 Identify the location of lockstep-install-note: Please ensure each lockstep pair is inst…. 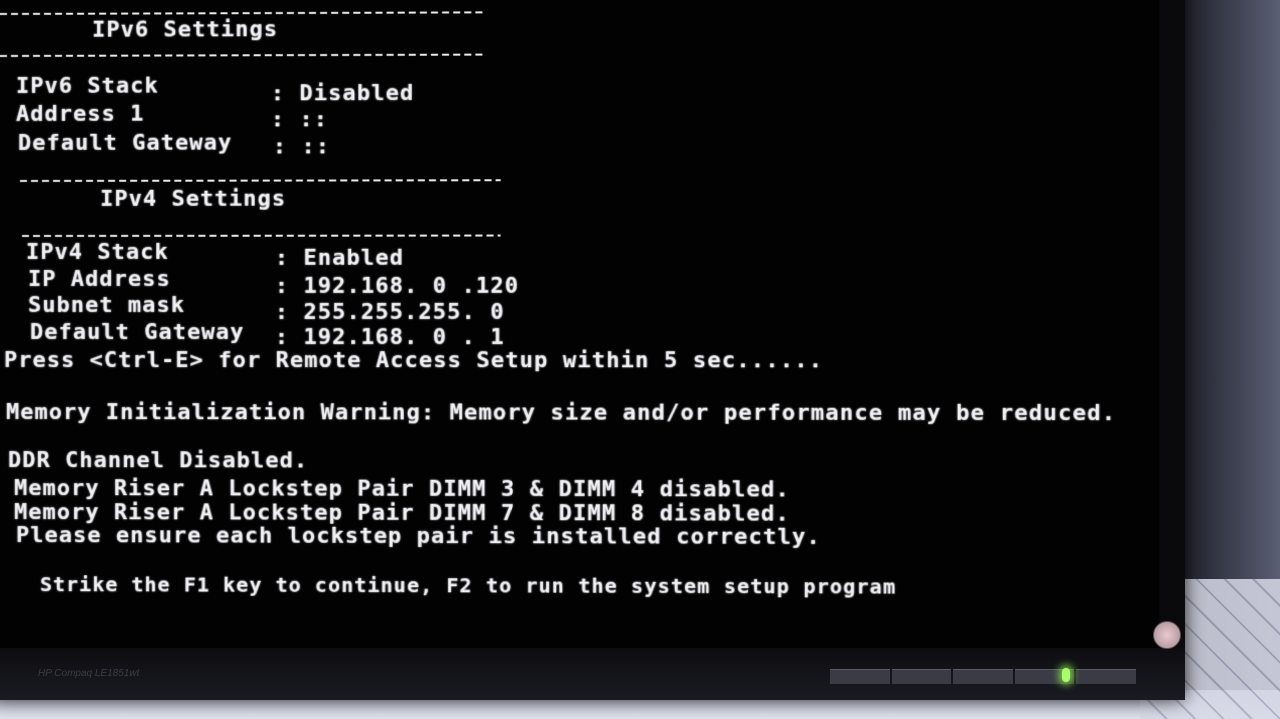
(418, 537).